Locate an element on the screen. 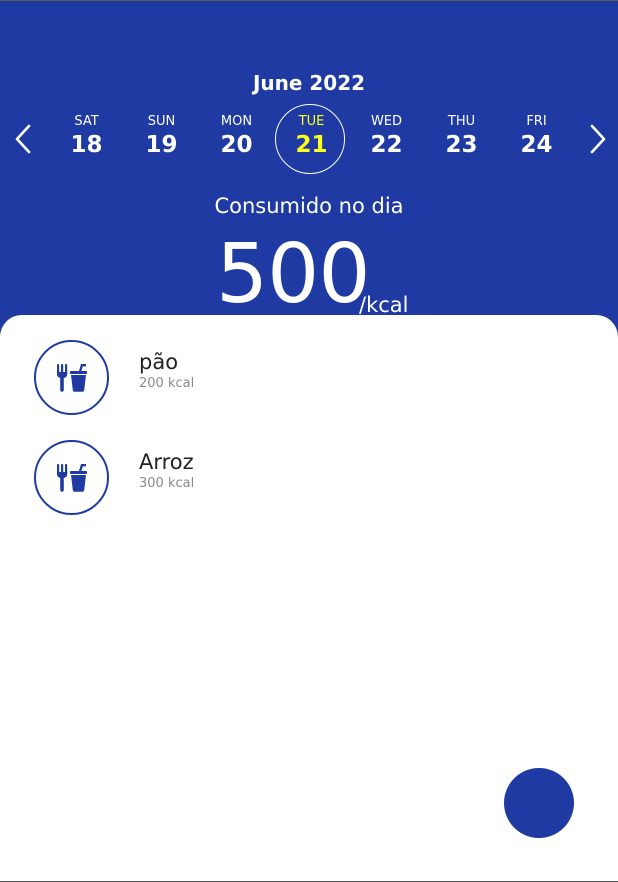 The height and width of the screenshot is (882, 618). add-food-button is located at coordinates (539, 803).